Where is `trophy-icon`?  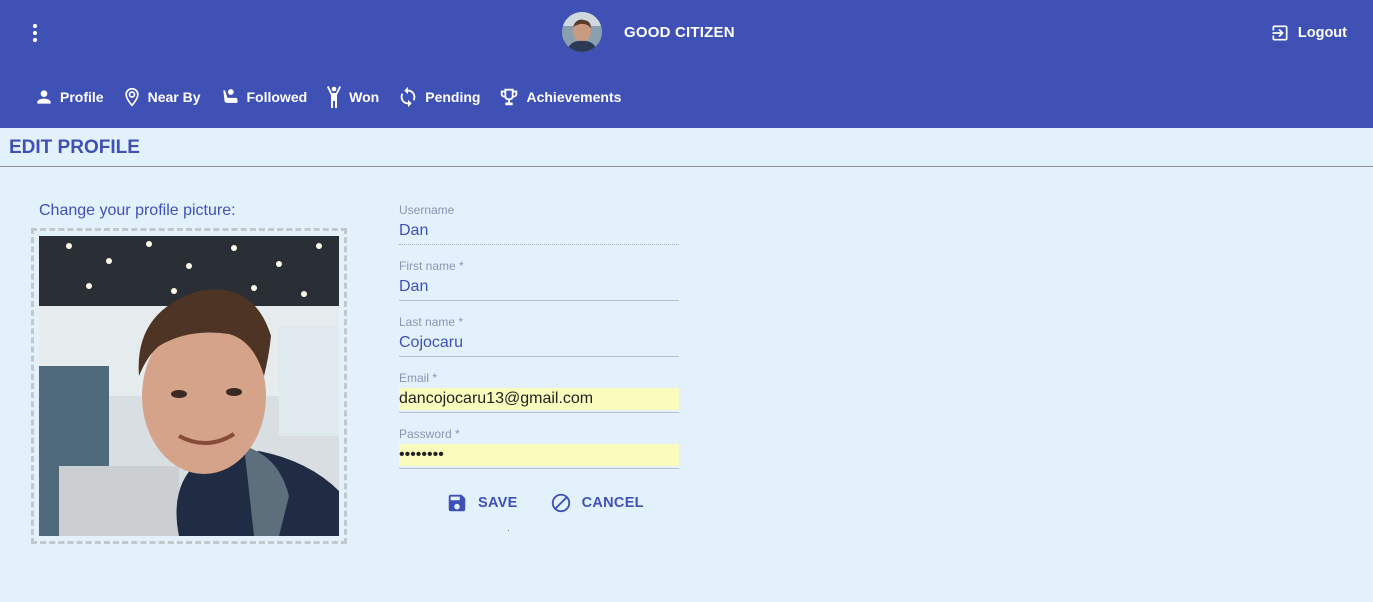
trophy-icon is located at coordinates (509, 97).